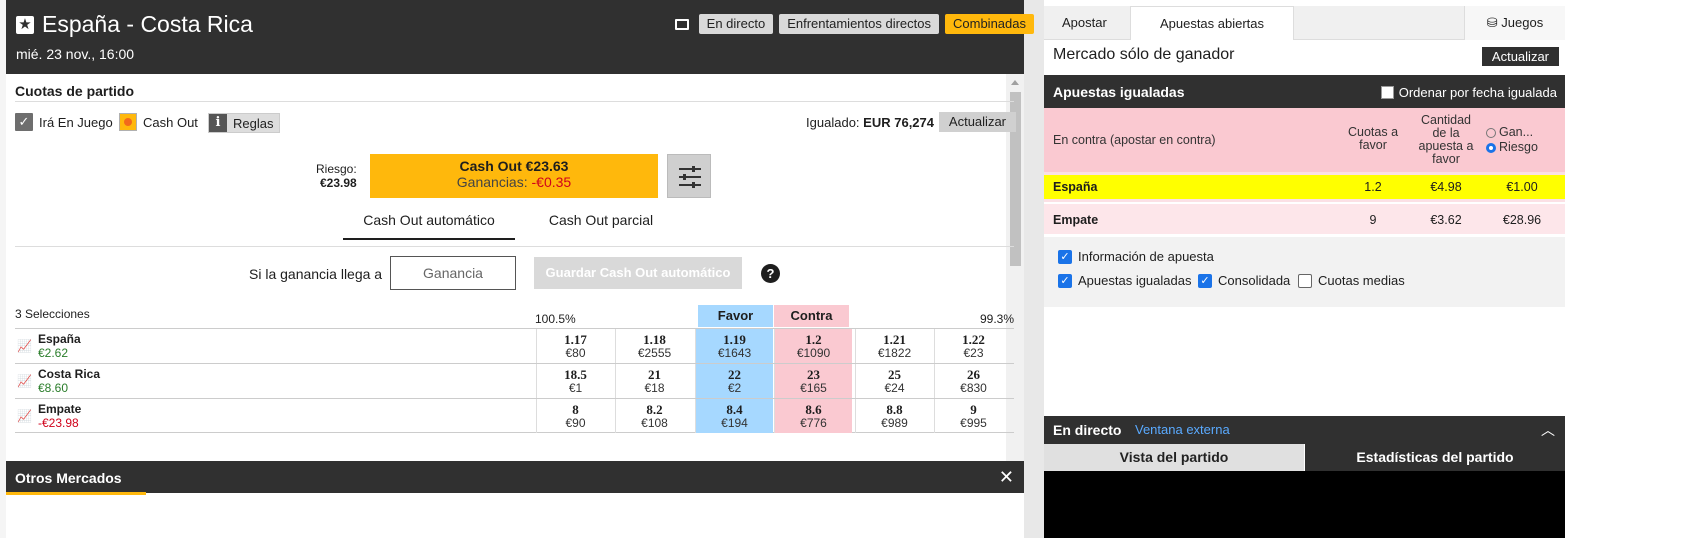 The width and height of the screenshot is (1691, 538). Describe the element at coordinates (813, 346) in the screenshot. I see `odds-cell: 1.2 €1090` at that location.